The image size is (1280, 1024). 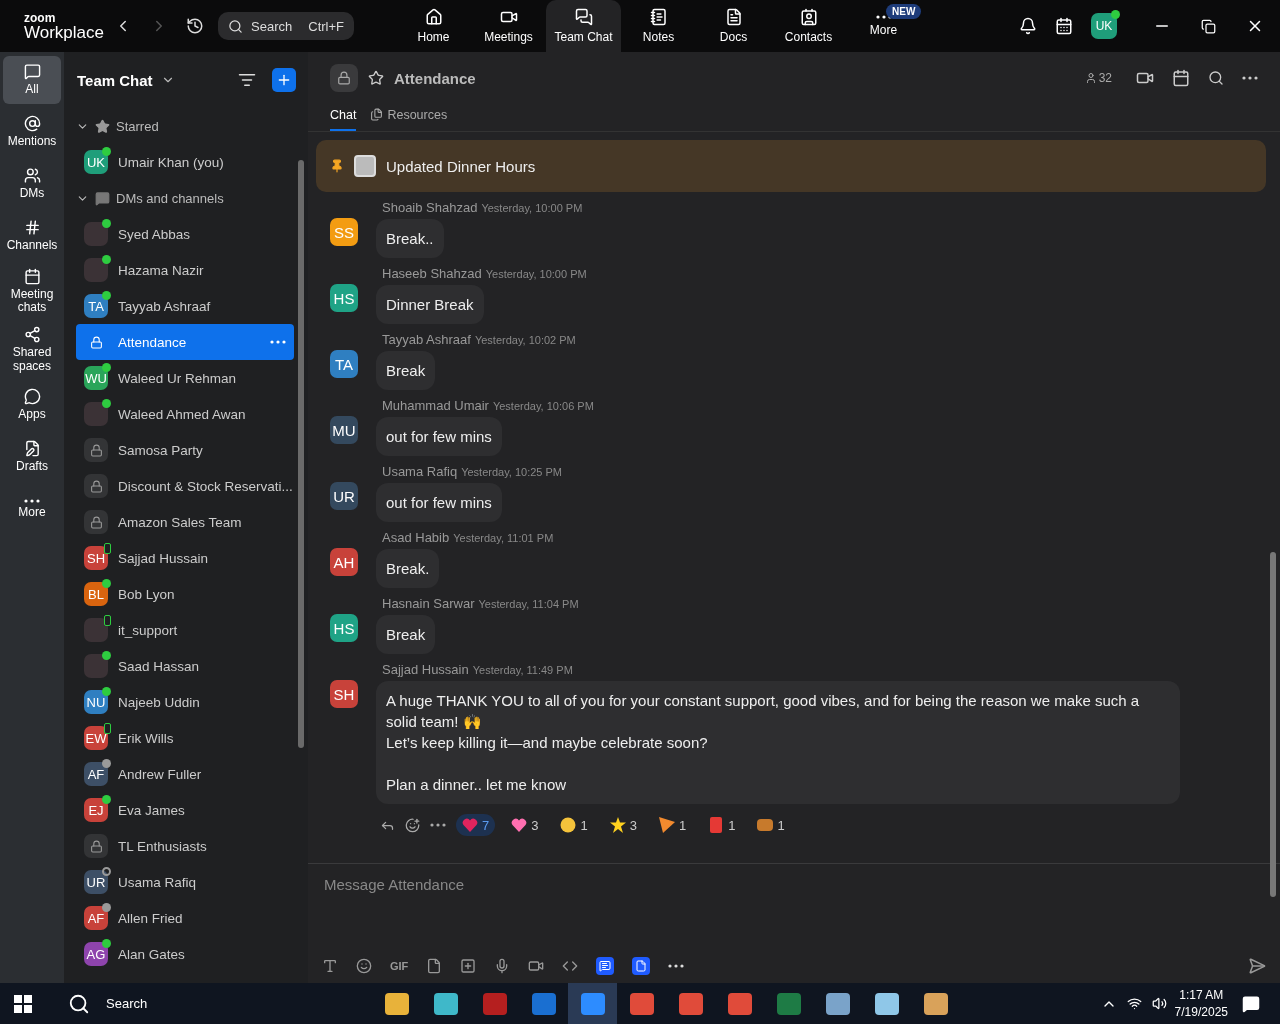 What do you see at coordinates (32, 456) in the screenshot?
I see `rail-item: Drafts` at bounding box center [32, 456].